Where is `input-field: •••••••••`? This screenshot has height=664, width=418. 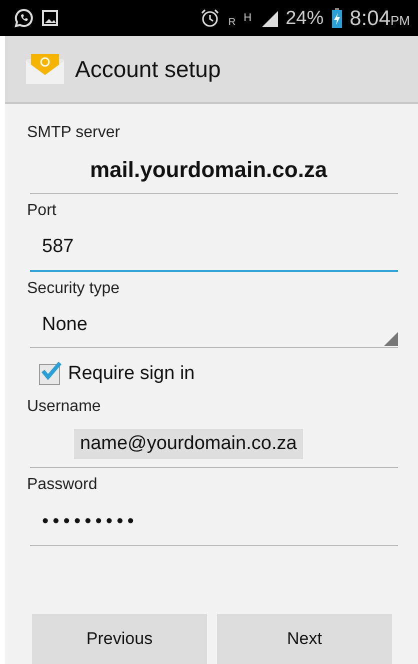 input-field: ••••••••• is located at coordinates (214, 522).